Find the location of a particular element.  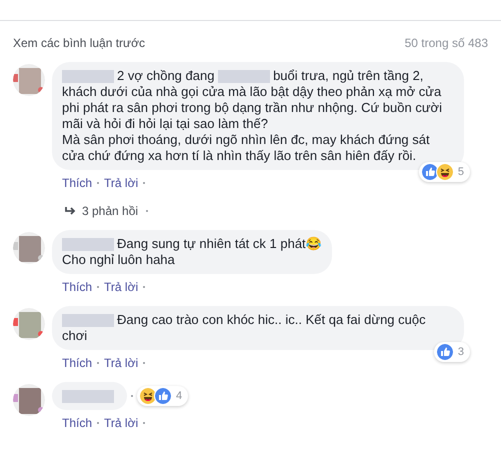

reply-arrow-icon is located at coordinates (70, 211).